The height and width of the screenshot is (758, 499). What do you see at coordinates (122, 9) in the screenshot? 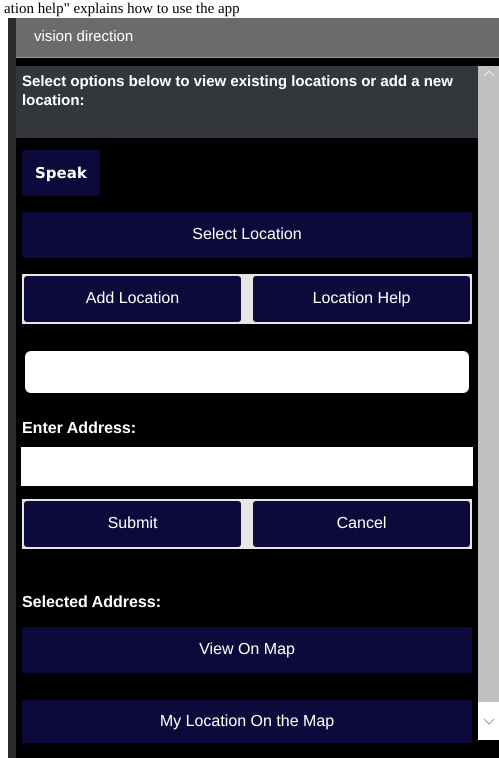
I see `caption-text: ation help" explains how to use the app` at bounding box center [122, 9].